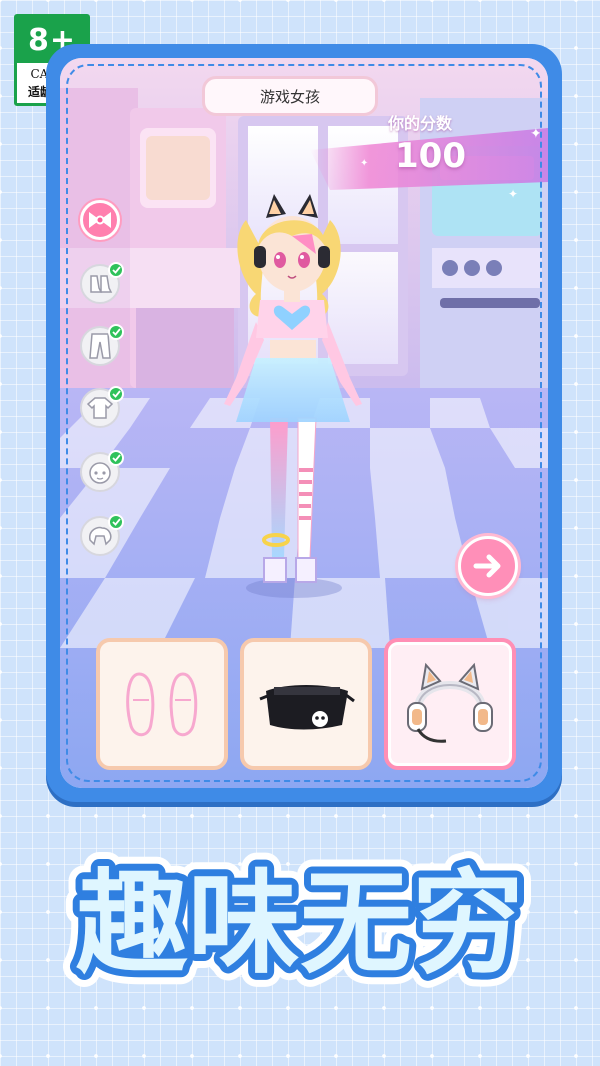 The width and height of the screenshot is (600, 1066). What do you see at coordinates (102, 407) in the screenshot?
I see `category-top-button` at bounding box center [102, 407].